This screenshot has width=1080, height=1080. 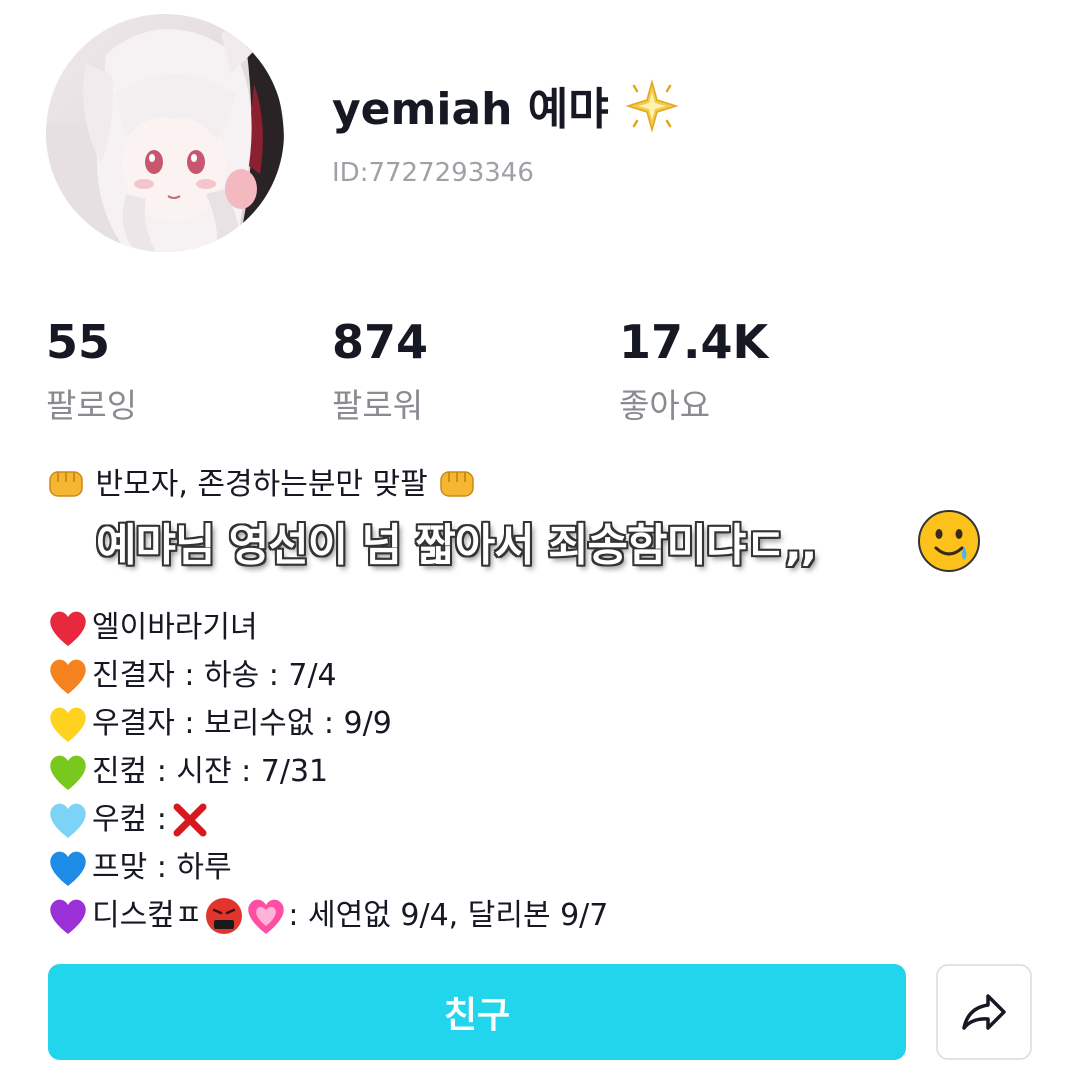 I want to click on green-heart-icon, so click(x=68, y=772).